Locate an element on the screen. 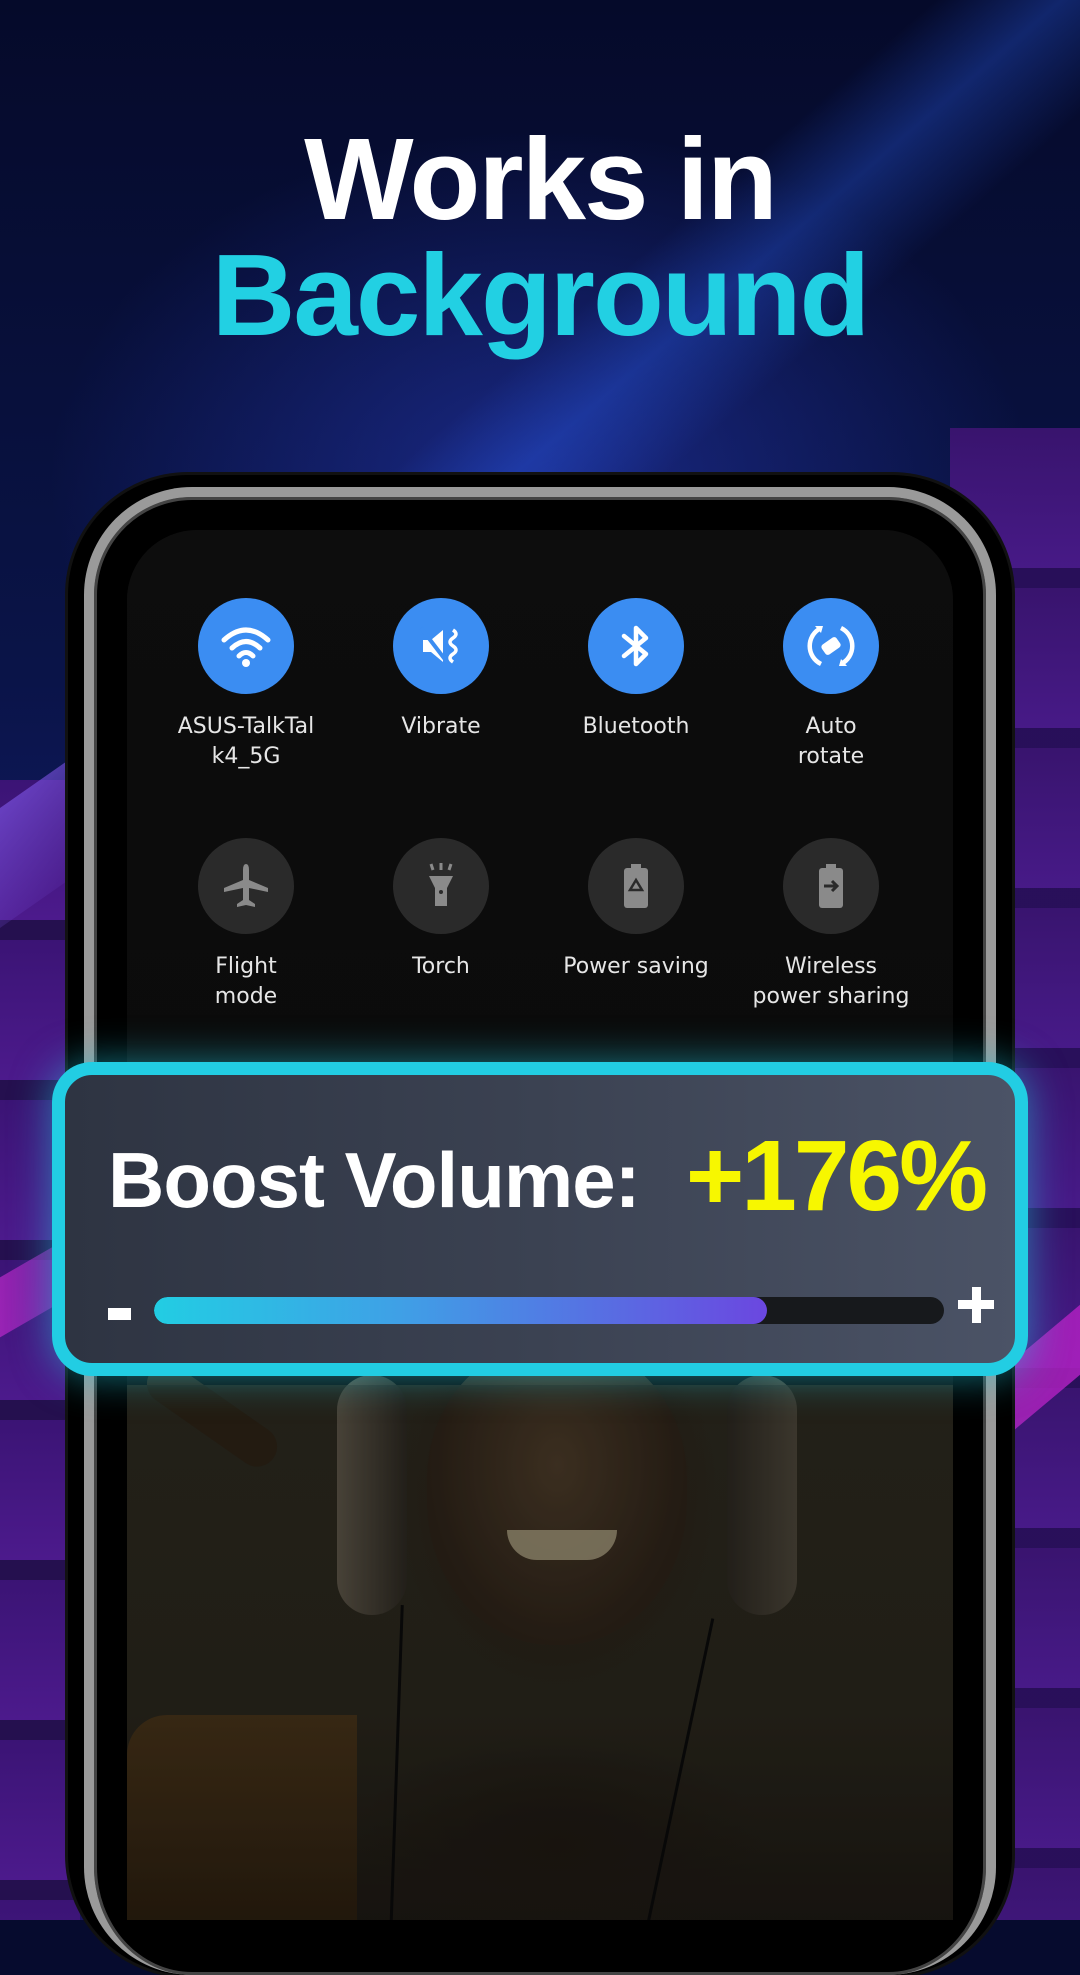 The image size is (1080, 1975). vibrate-icon is located at coordinates (438, 645).